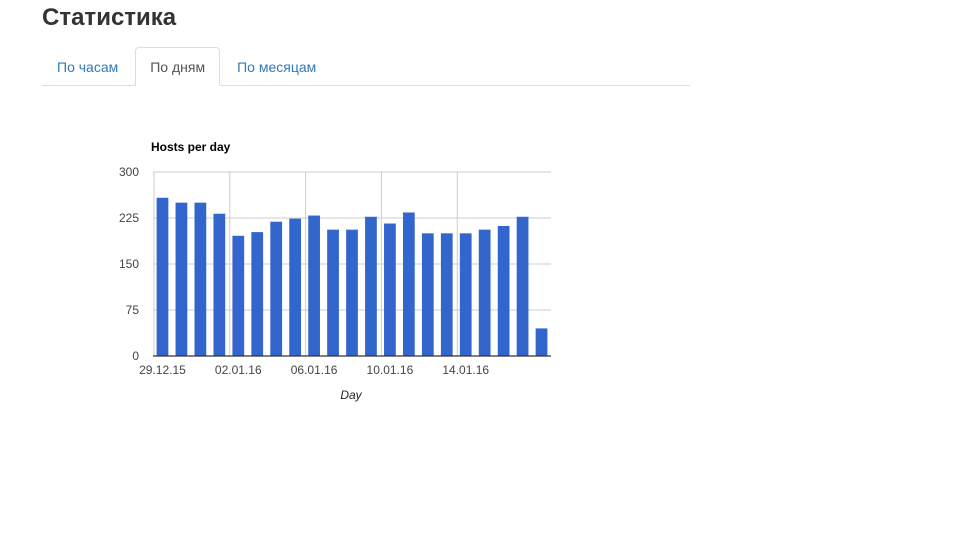 The width and height of the screenshot is (960, 540). Describe the element at coordinates (133, 310) in the screenshot. I see `y-tick-label: 75` at that location.